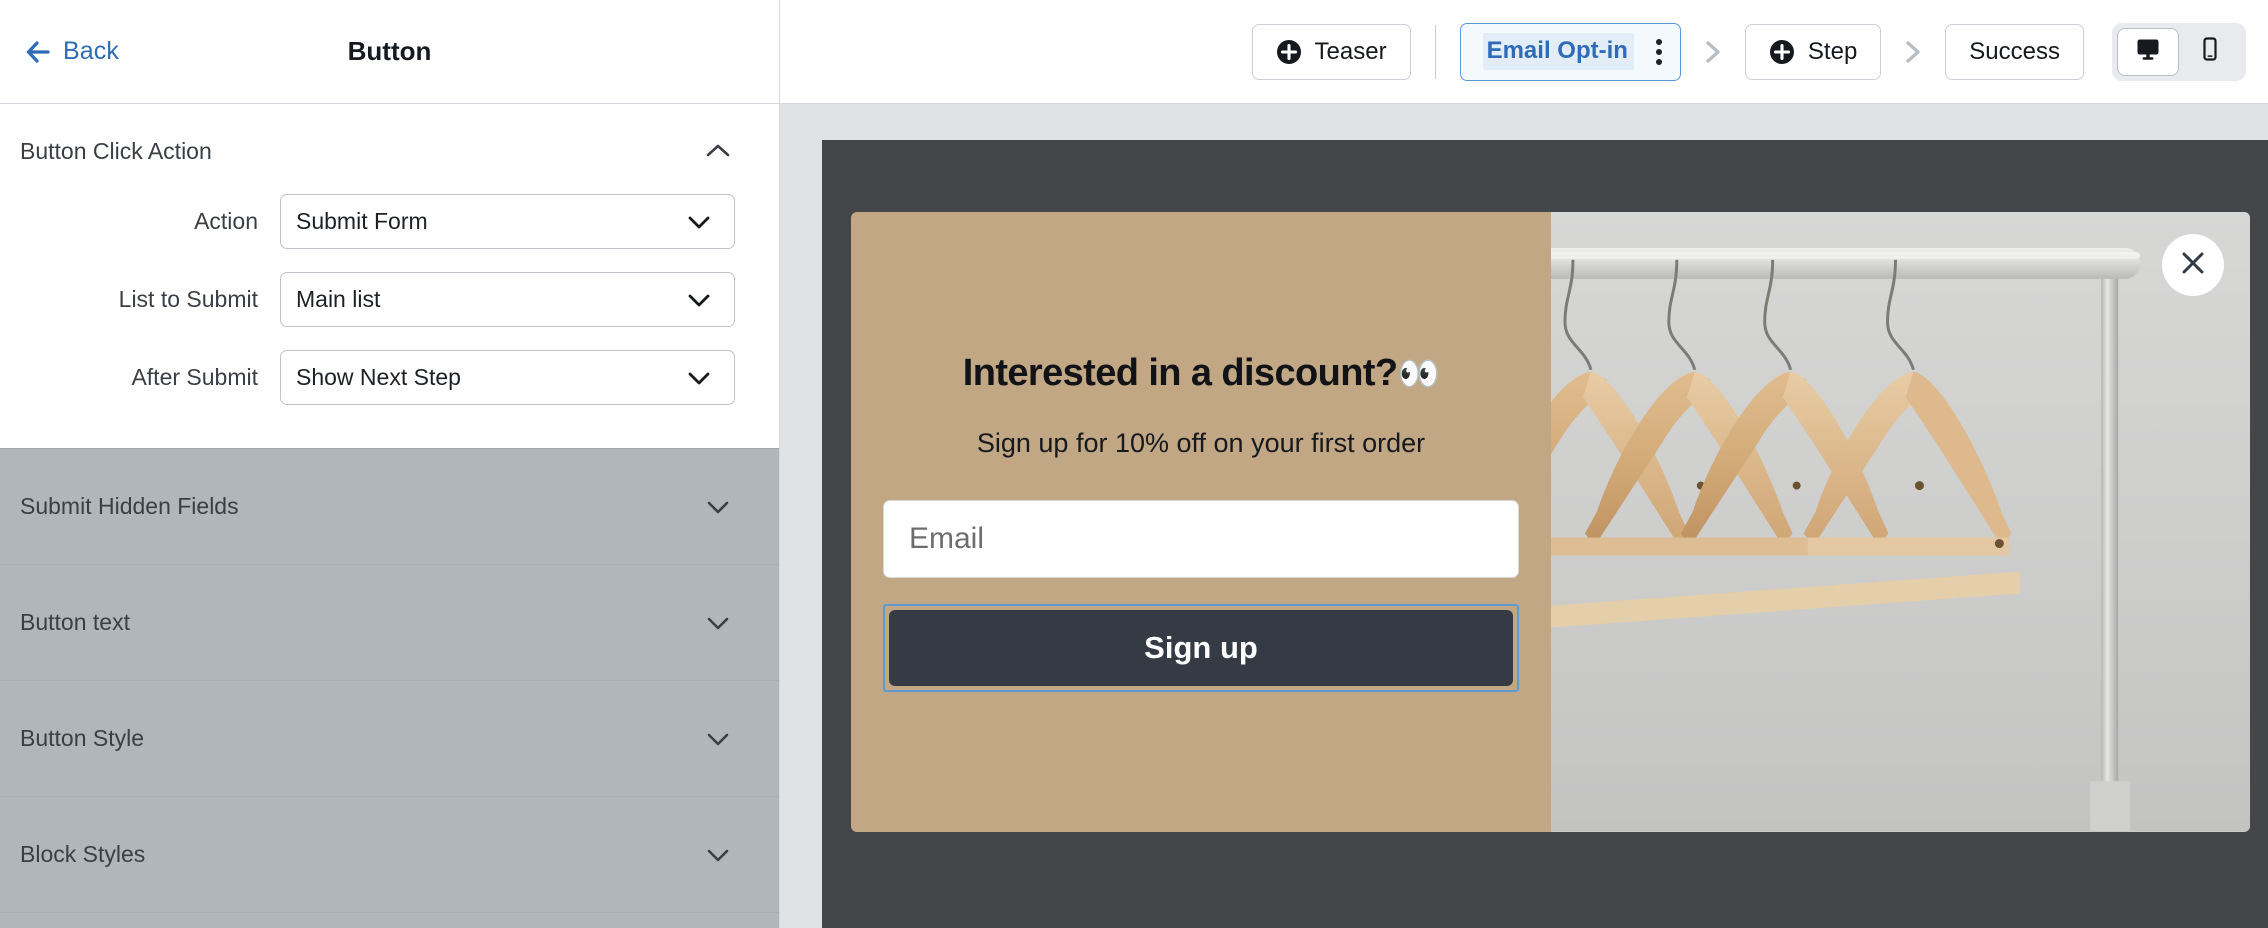 This screenshot has width=2268, height=928. I want to click on arrow-left-icon, so click(38, 52).